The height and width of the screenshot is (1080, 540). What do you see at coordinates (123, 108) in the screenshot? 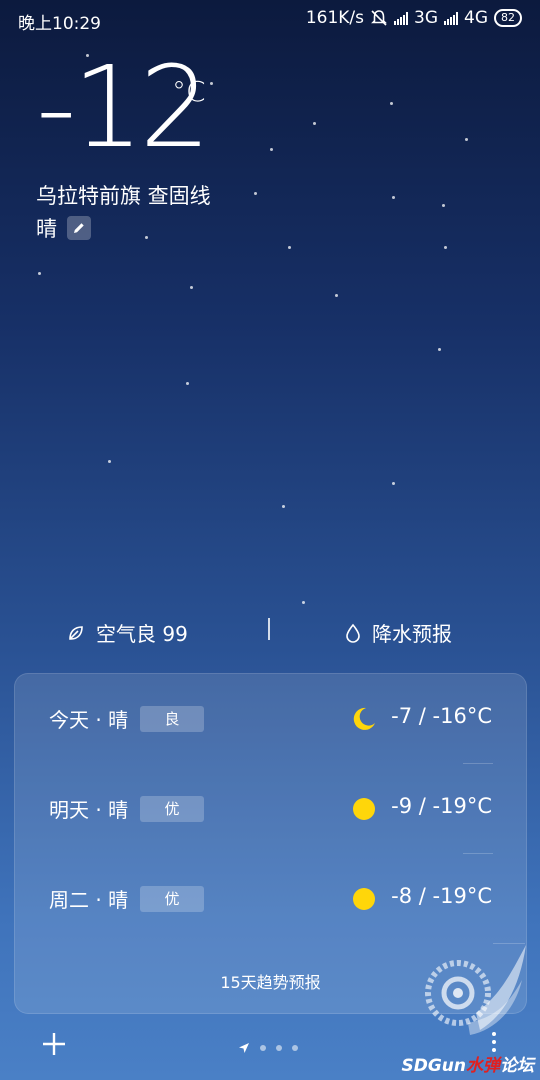
I see `current-temperature: -12` at bounding box center [123, 108].